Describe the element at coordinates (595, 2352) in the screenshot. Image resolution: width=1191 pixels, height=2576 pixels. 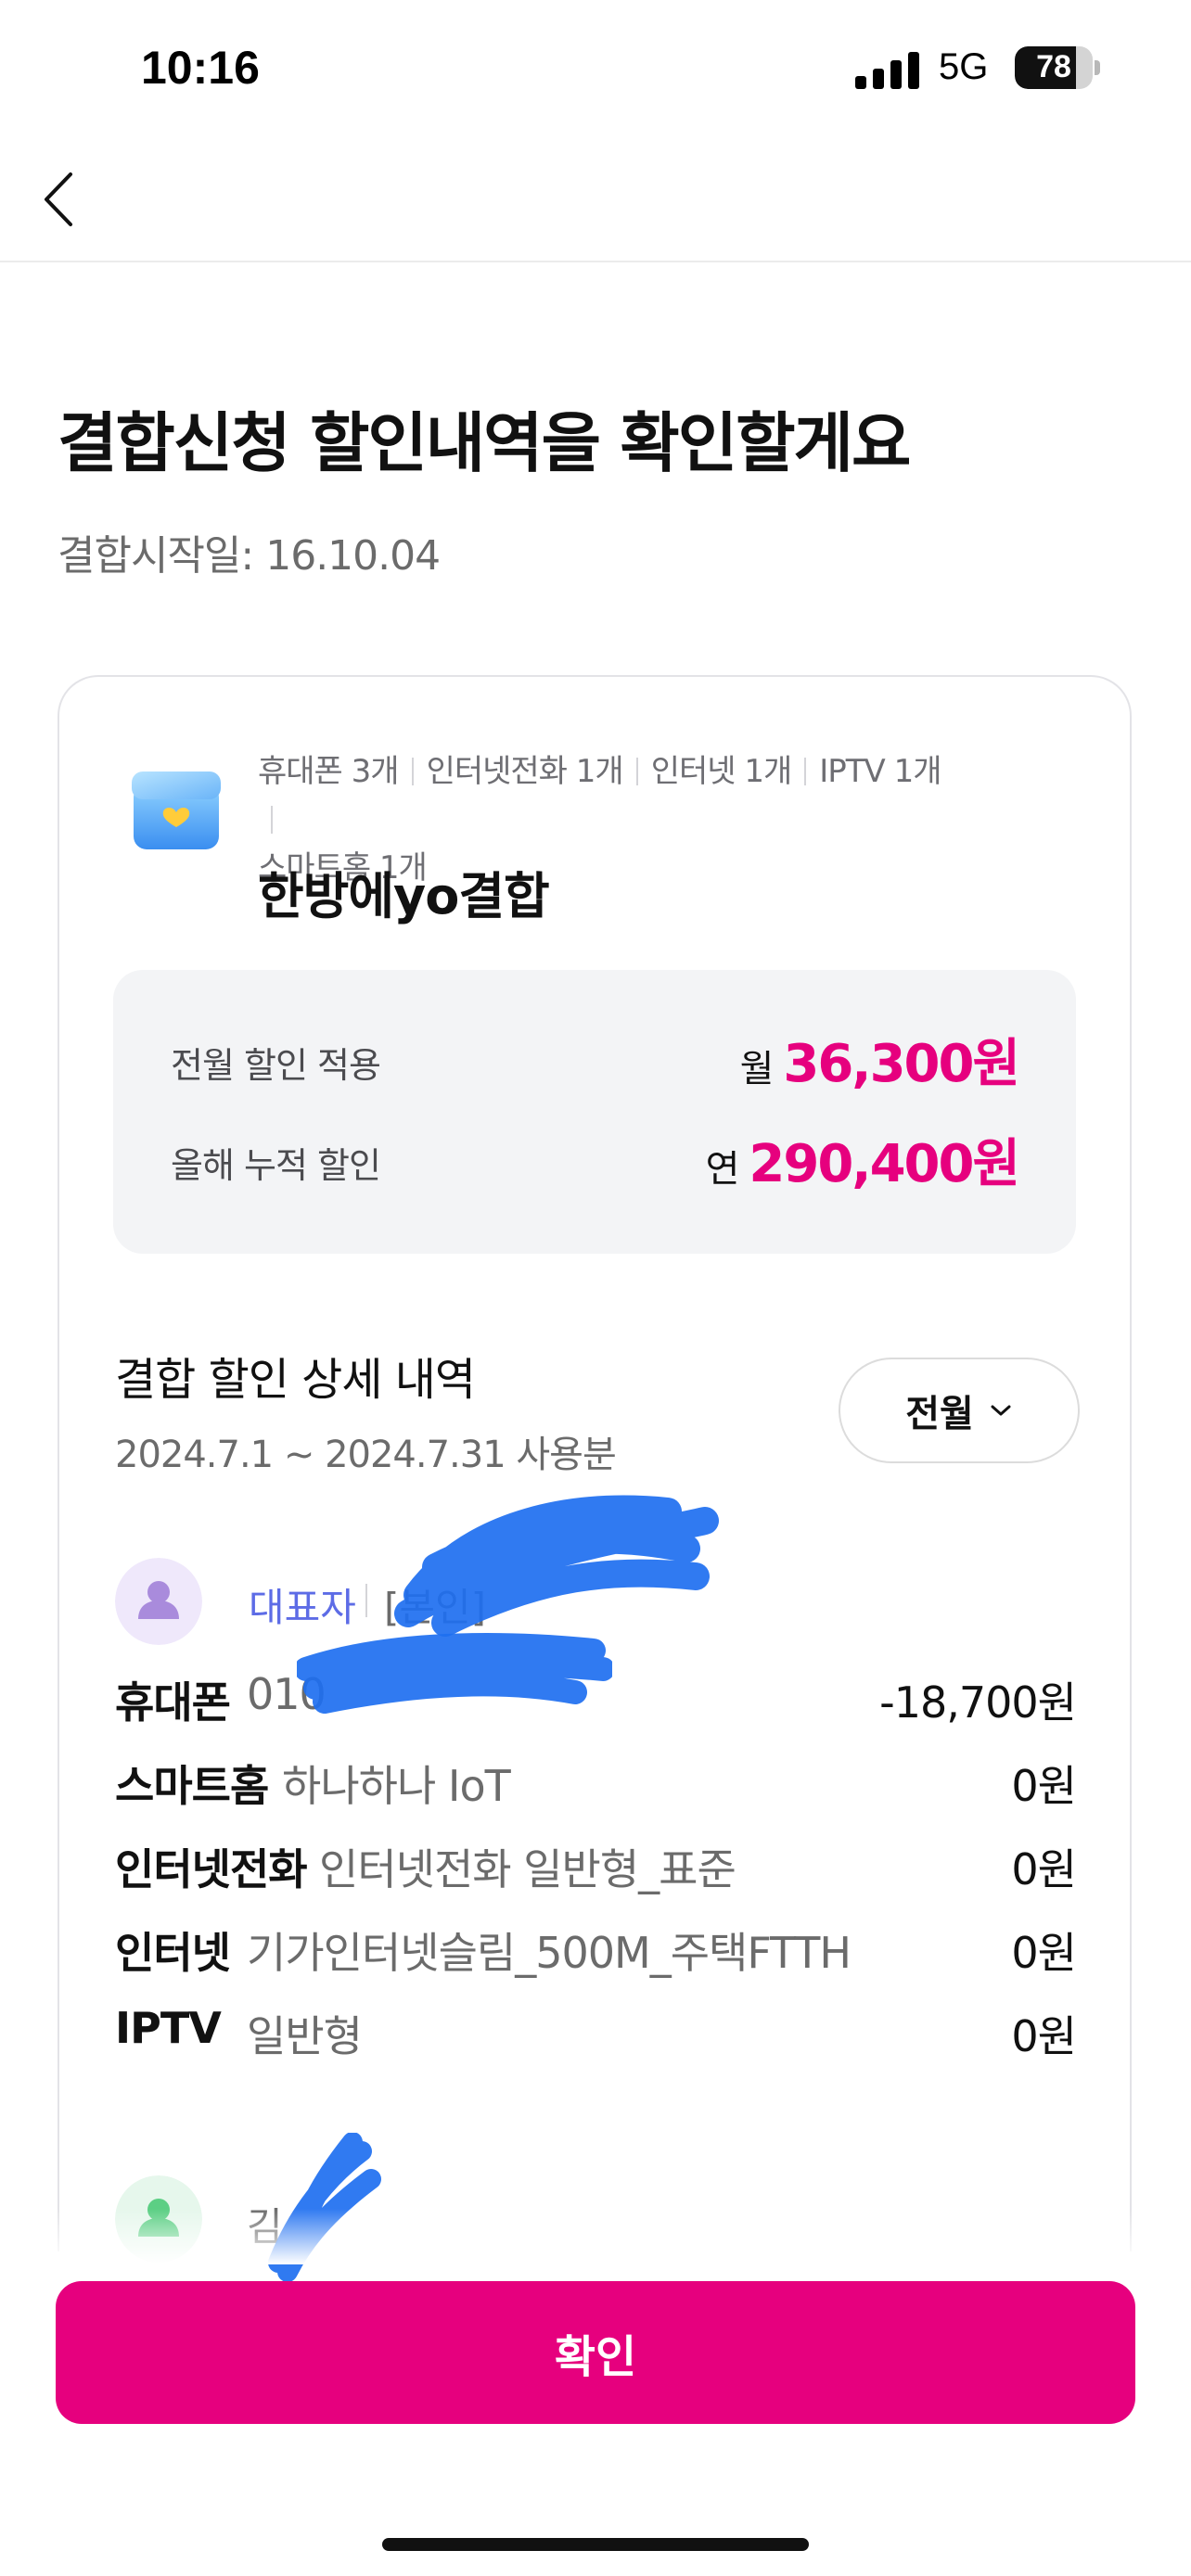
I see `confirm-button: 확인` at that location.